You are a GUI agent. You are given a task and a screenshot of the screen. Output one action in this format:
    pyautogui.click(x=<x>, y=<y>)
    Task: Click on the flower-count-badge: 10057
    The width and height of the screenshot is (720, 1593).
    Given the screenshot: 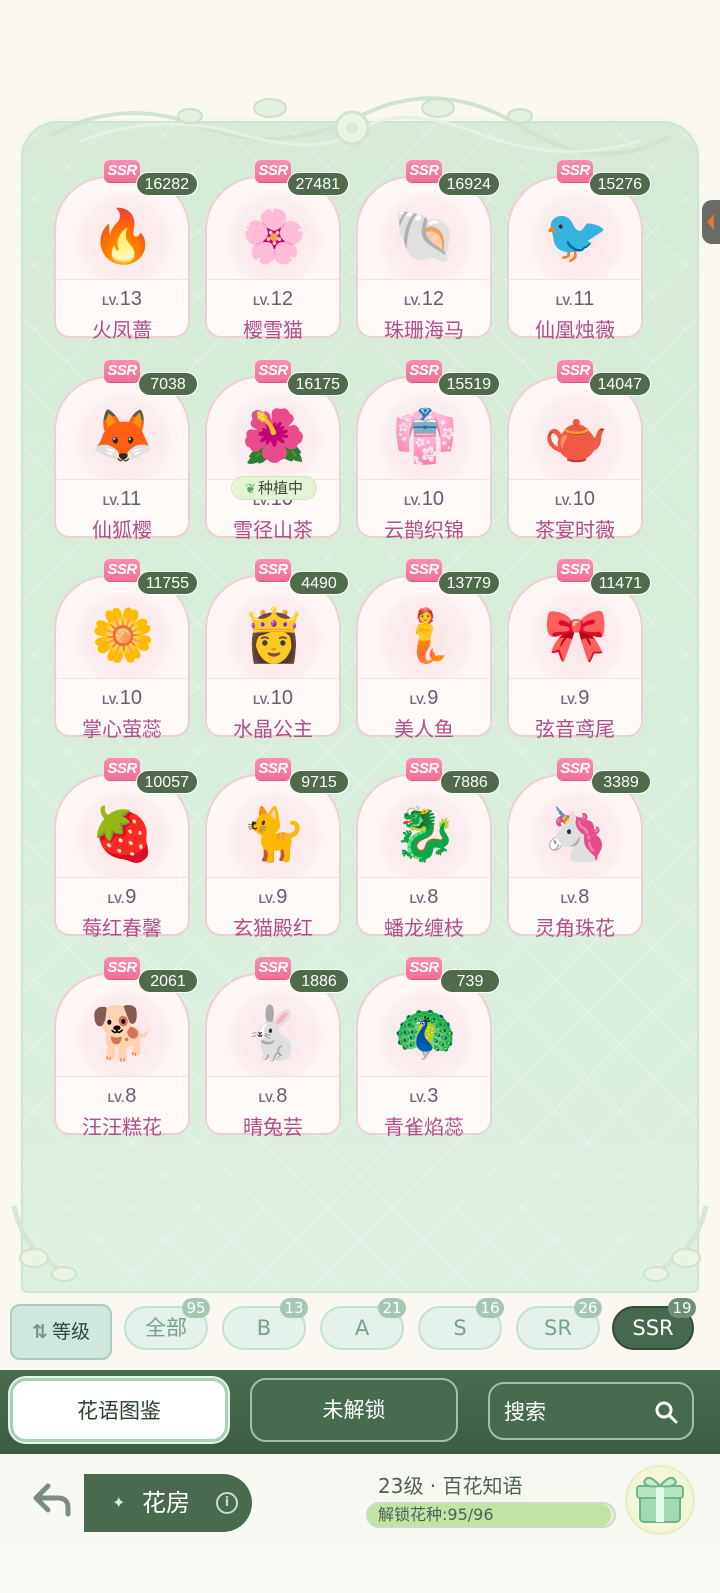 What is the action you would take?
    pyautogui.click(x=166, y=782)
    